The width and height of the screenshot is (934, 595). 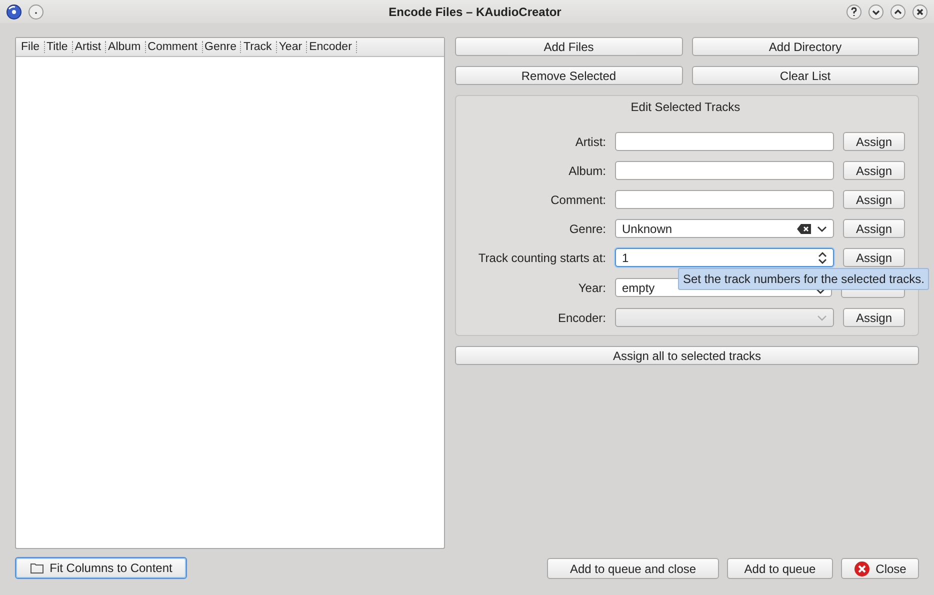 I want to click on field-label: Album:, so click(x=587, y=171).